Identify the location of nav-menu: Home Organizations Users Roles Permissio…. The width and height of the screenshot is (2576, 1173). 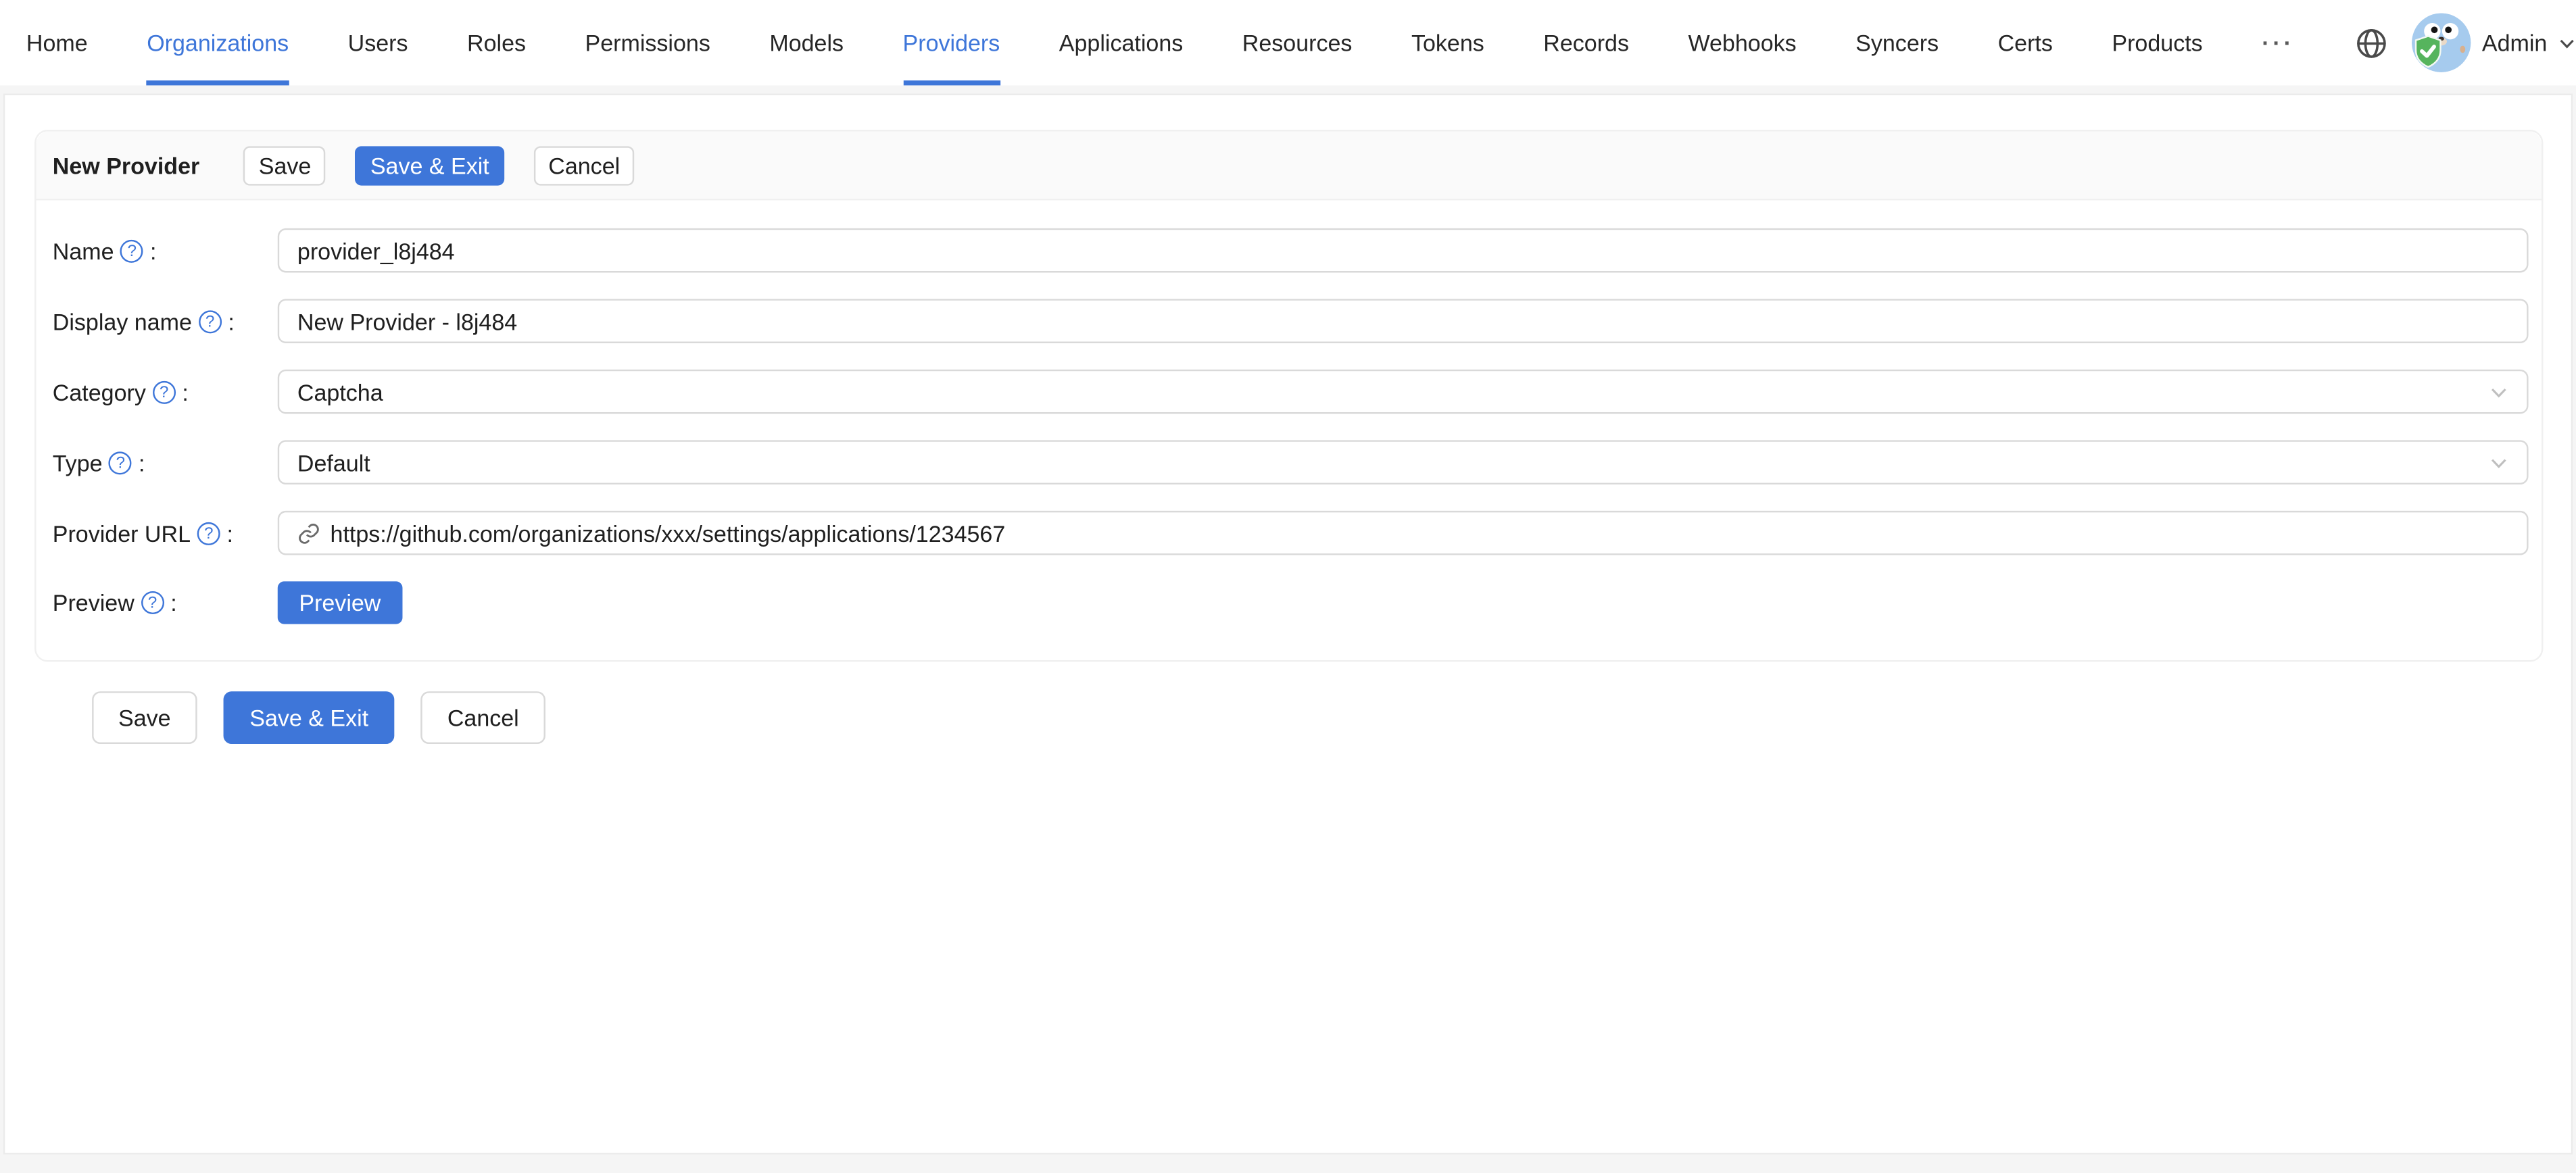
(1190, 43).